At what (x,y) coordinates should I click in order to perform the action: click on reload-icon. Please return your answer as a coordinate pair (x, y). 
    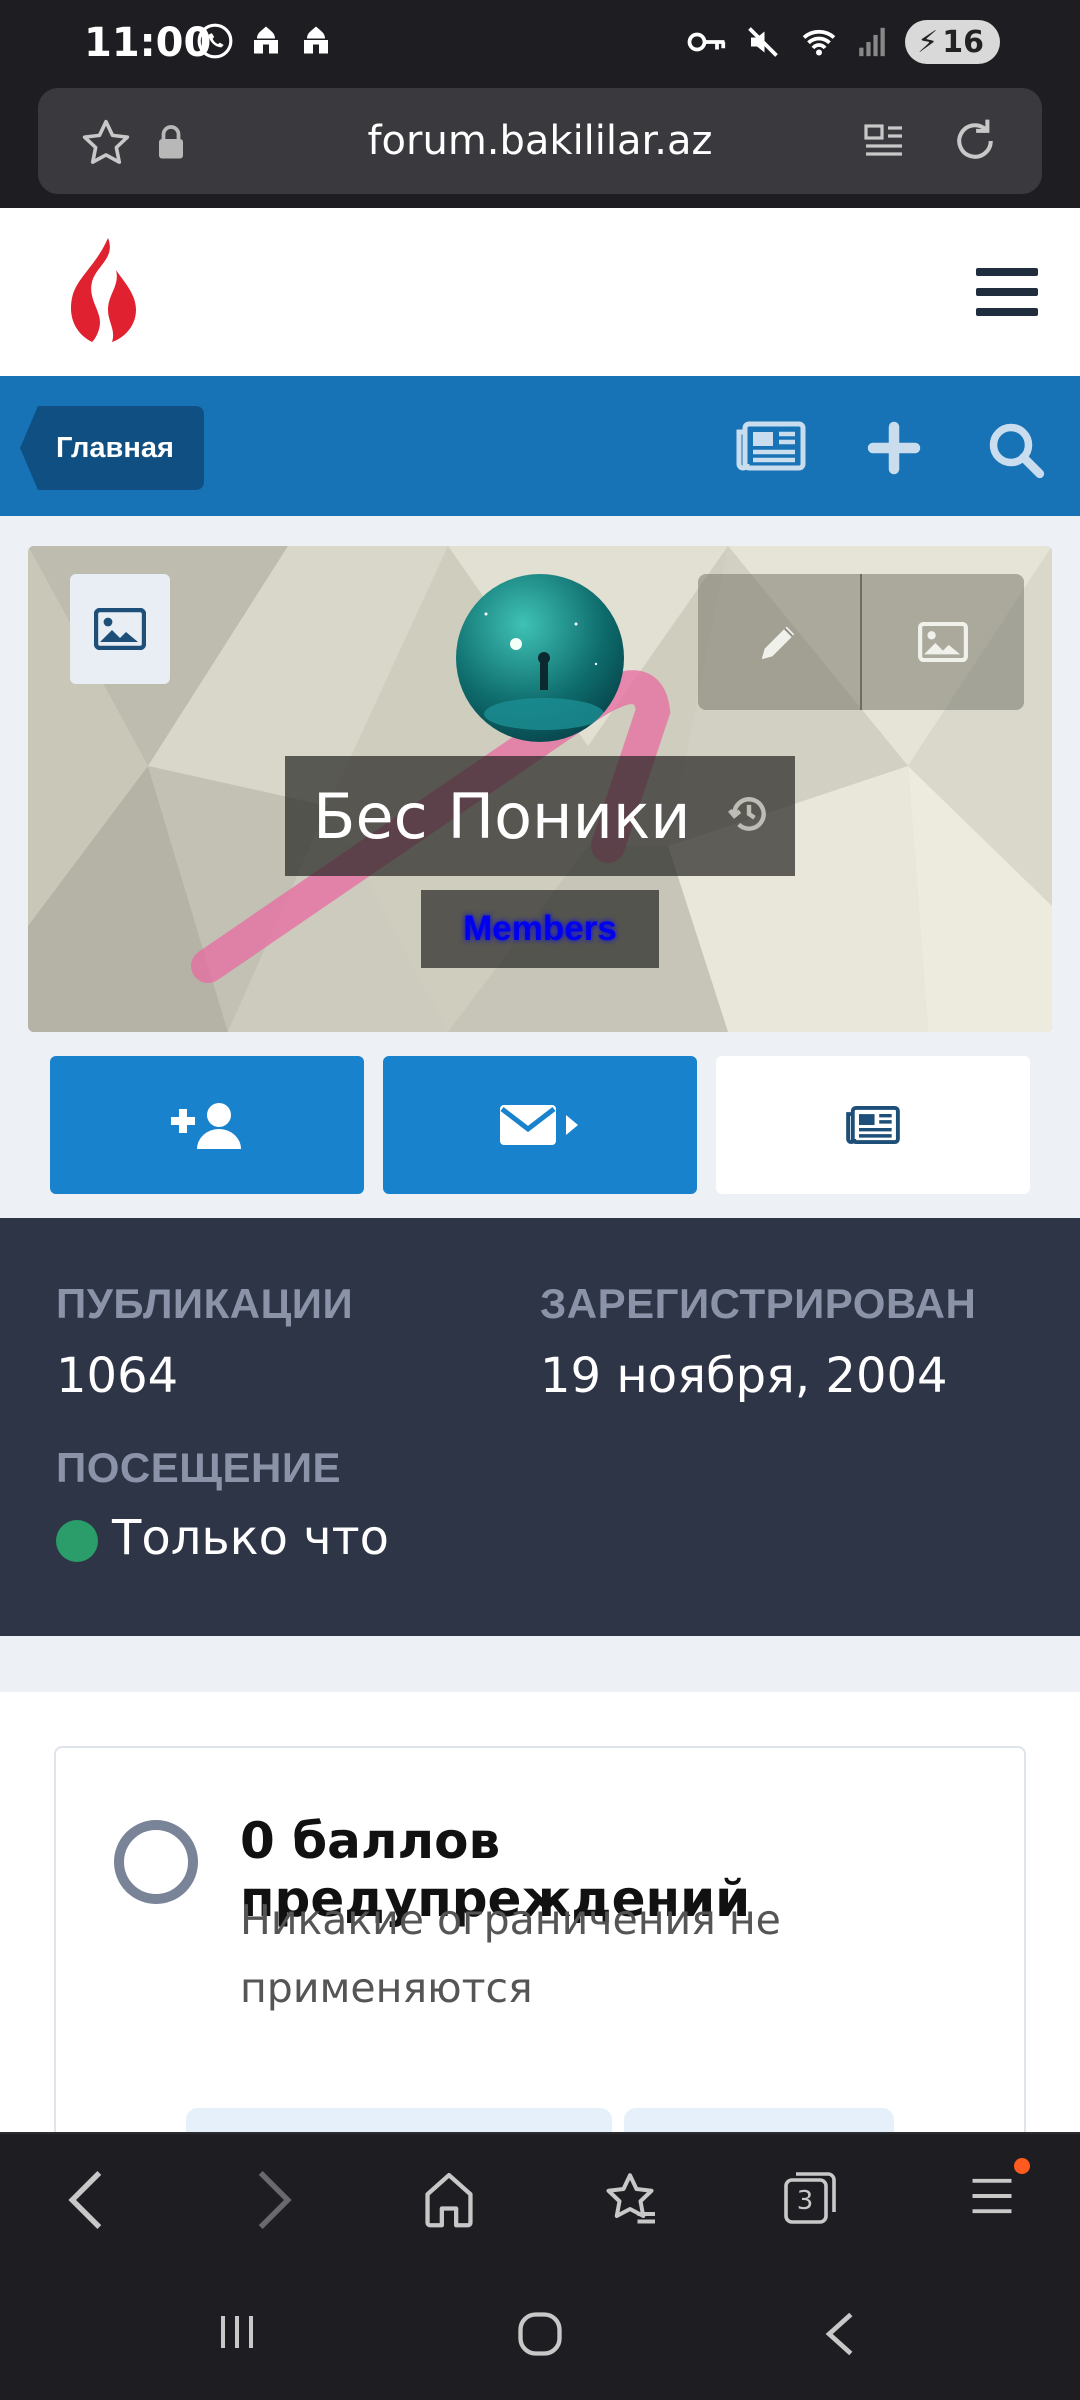
    Looking at the image, I should click on (975, 141).